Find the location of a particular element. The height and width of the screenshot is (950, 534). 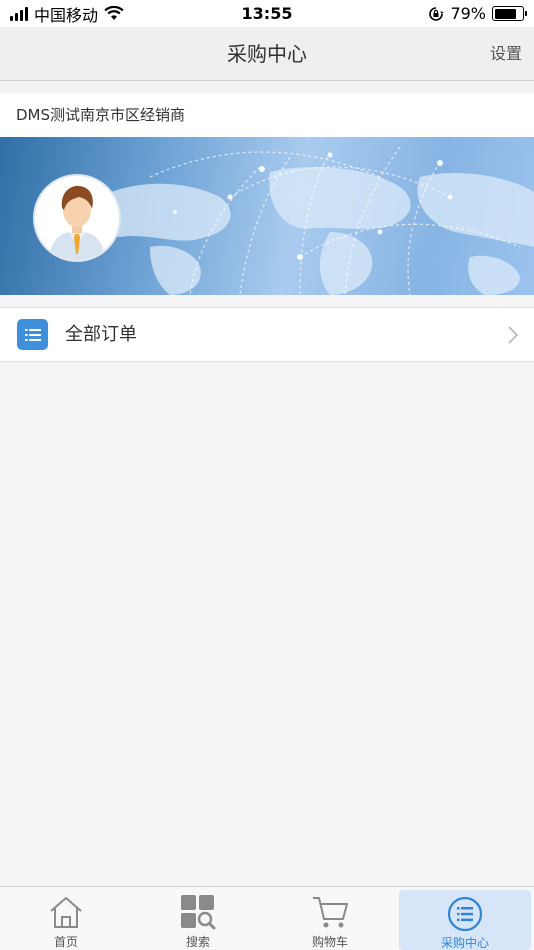

dealer-name: DMS测试南京市区经销商 is located at coordinates (267, 115).